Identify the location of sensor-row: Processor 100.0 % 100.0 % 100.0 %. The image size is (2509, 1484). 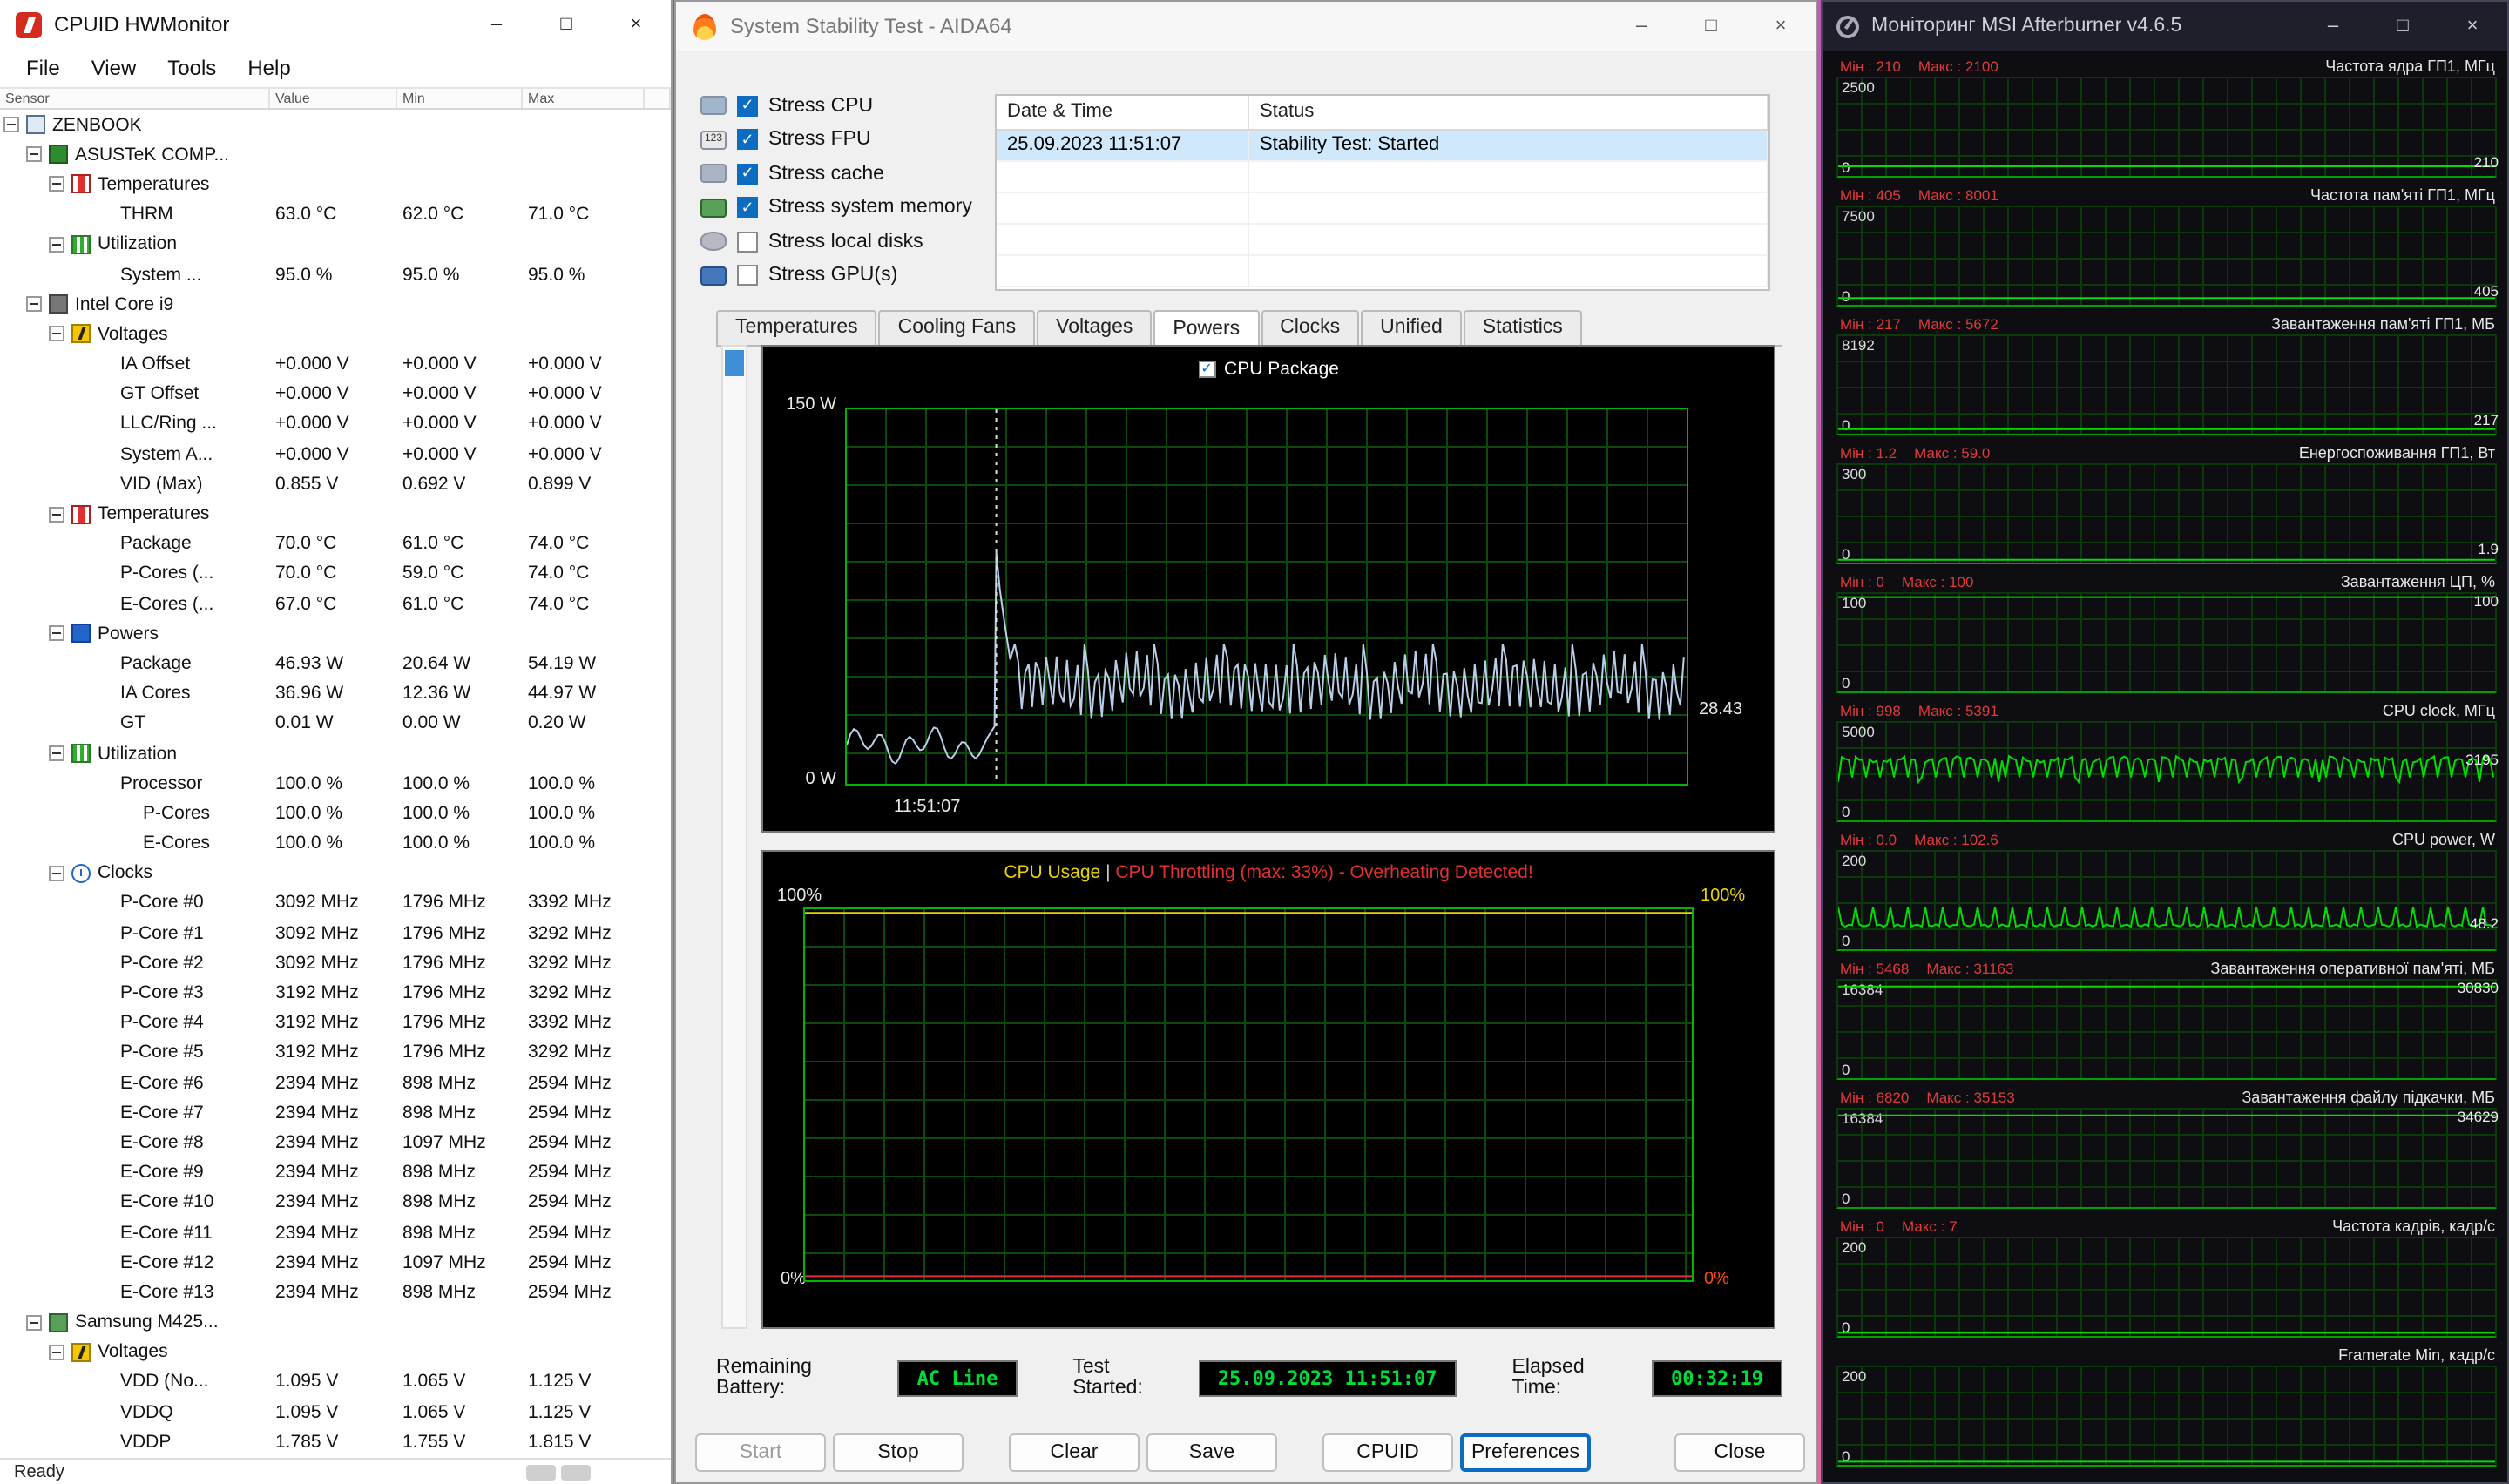
(335, 783).